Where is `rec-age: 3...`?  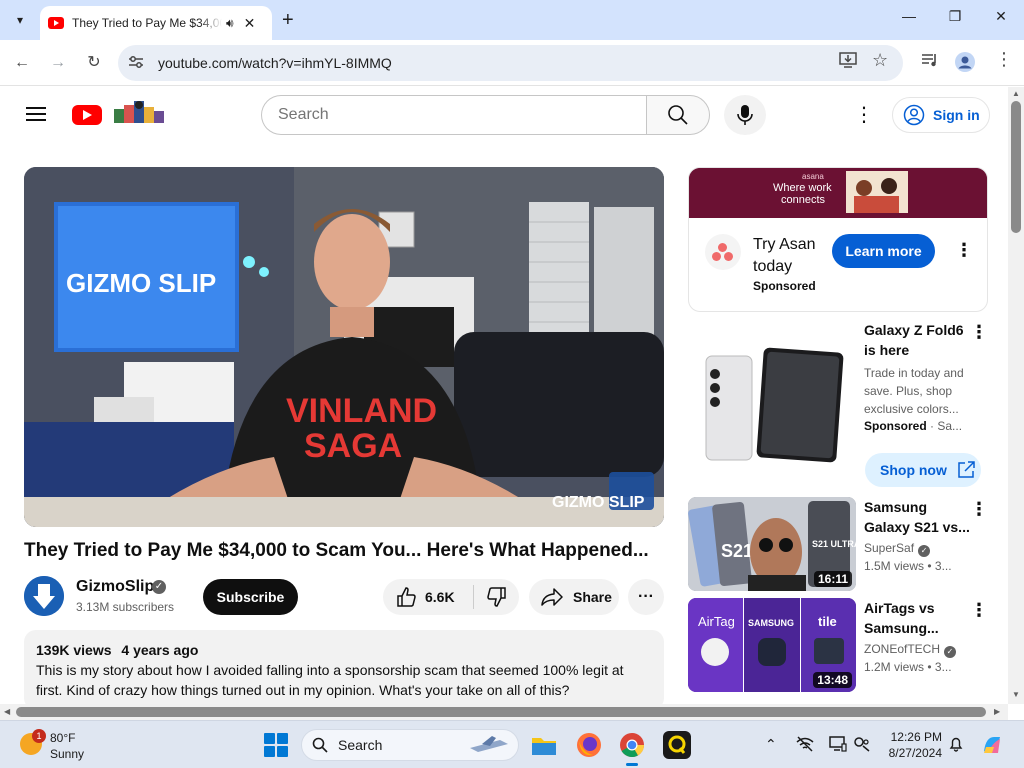 rec-age: 3... is located at coordinates (943, 566).